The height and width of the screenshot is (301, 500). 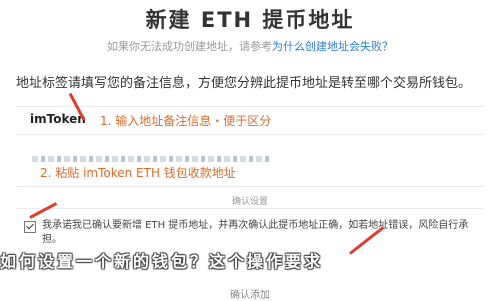 I want to click on overlay-caption: 如何设置一个新的钱包？这个操作要求, so click(x=162, y=261).